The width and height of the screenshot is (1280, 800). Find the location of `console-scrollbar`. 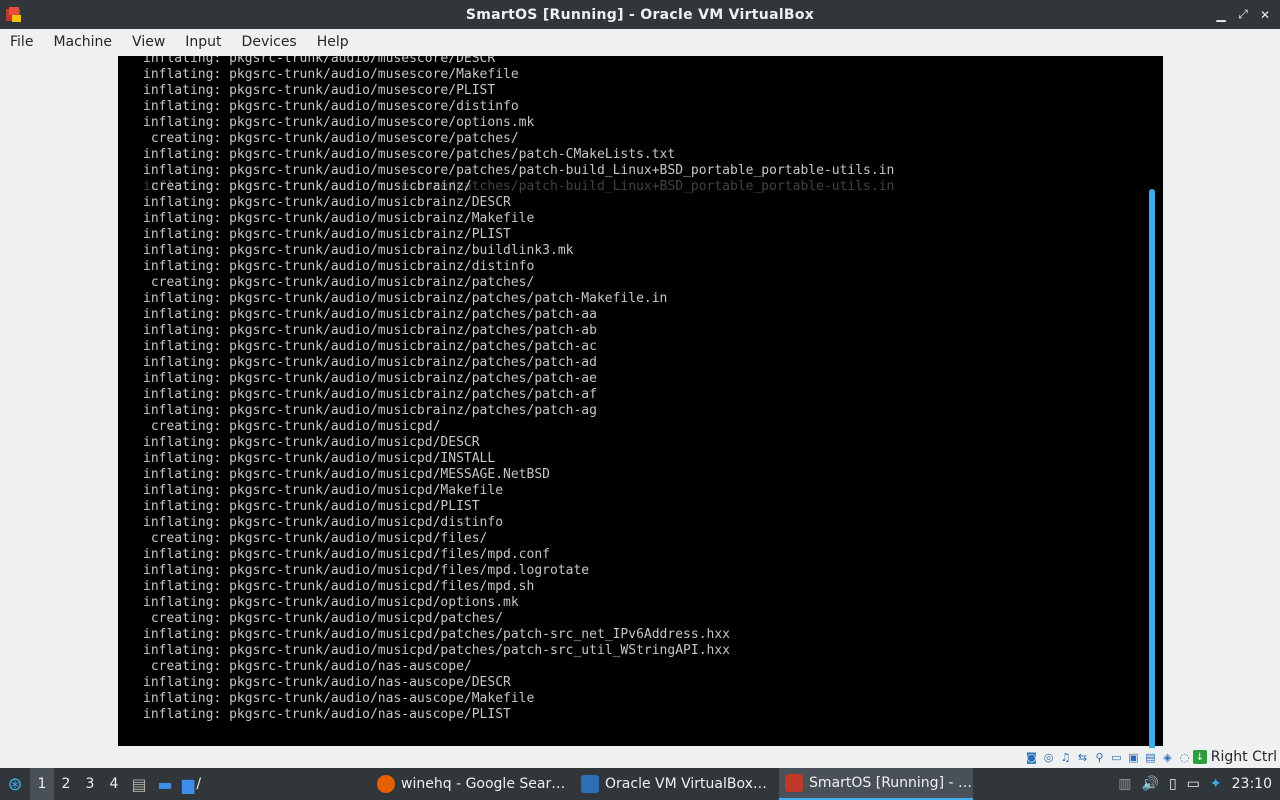

console-scrollbar is located at coordinates (1152, 492).